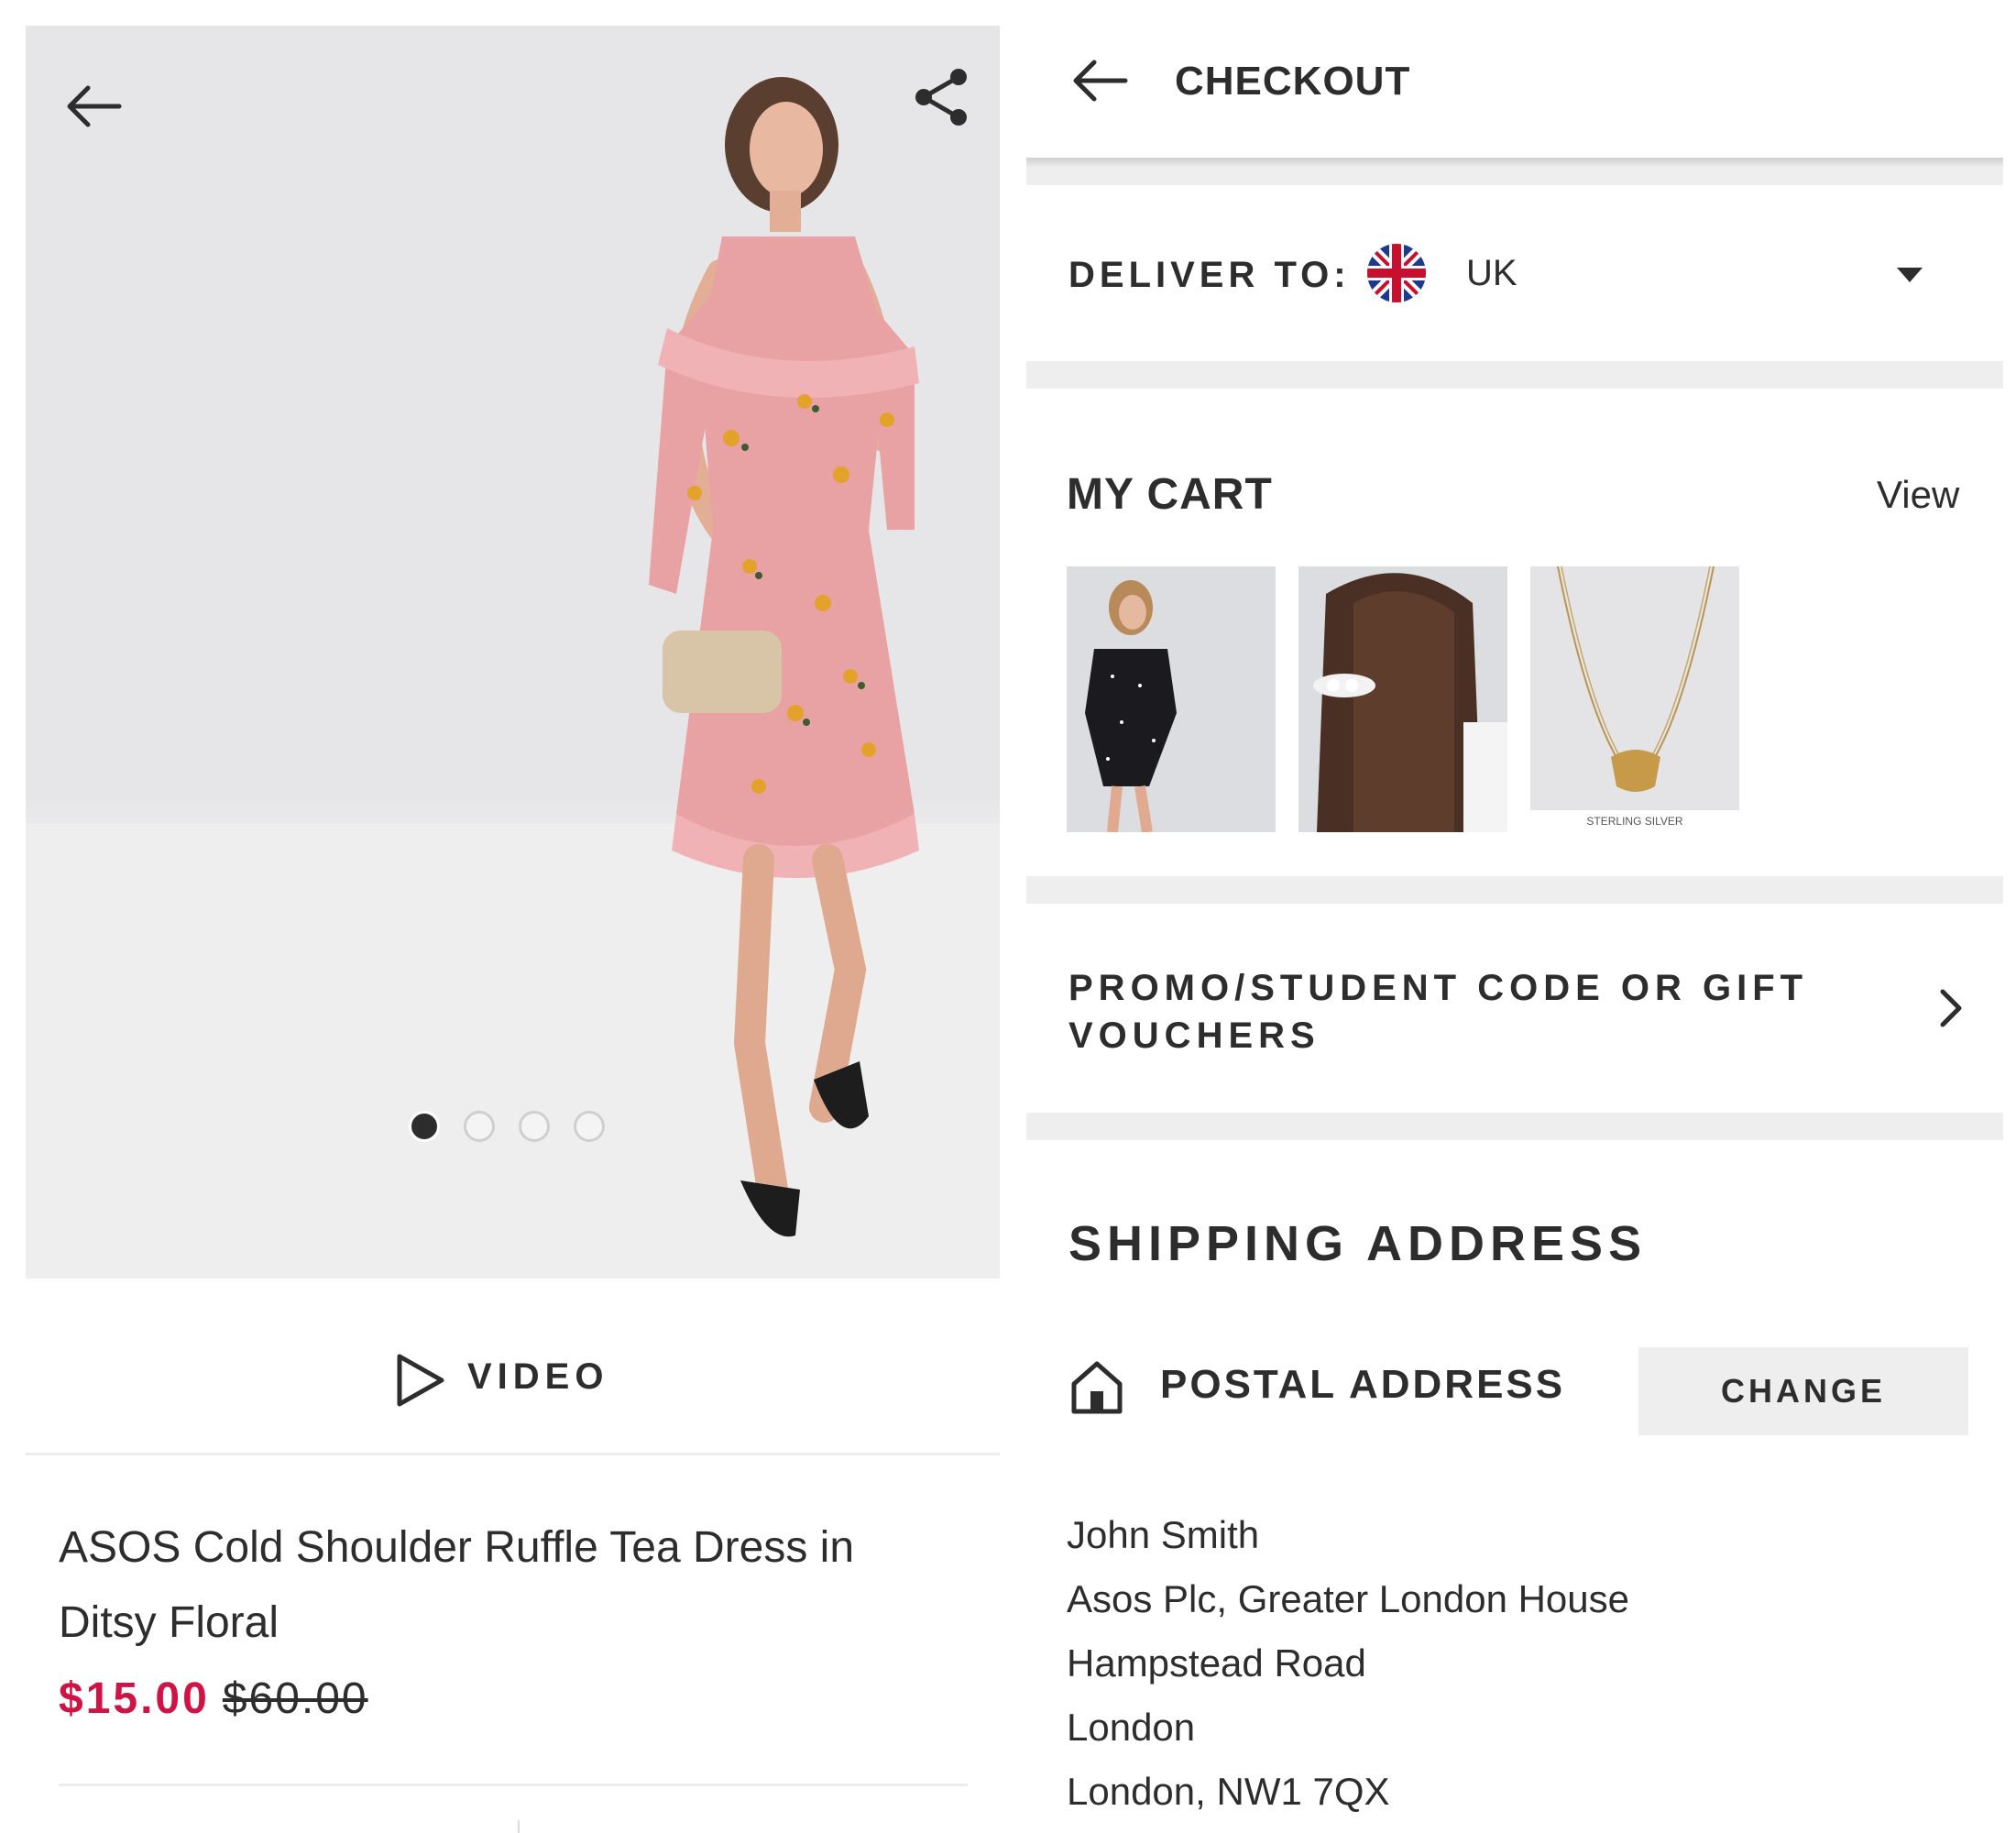 Image resolution: width=2016 pixels, height=1833 pixels. What do you see at coordinates (1396, 273) in the screenshot?
I see `uk-flag-icon` at bounding box center [1396, 273].